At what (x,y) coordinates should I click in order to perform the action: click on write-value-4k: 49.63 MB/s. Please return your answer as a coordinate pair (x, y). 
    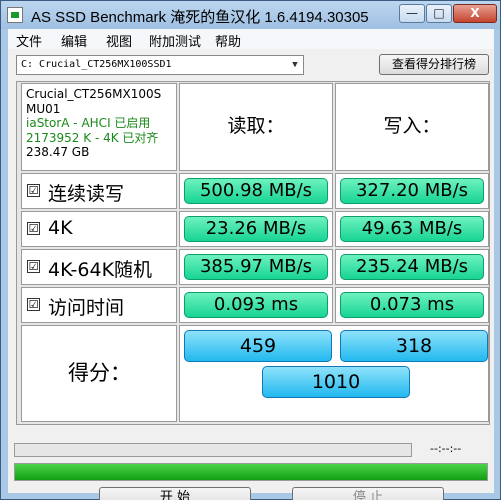
    Looking at the image, I should click on (412, 229).